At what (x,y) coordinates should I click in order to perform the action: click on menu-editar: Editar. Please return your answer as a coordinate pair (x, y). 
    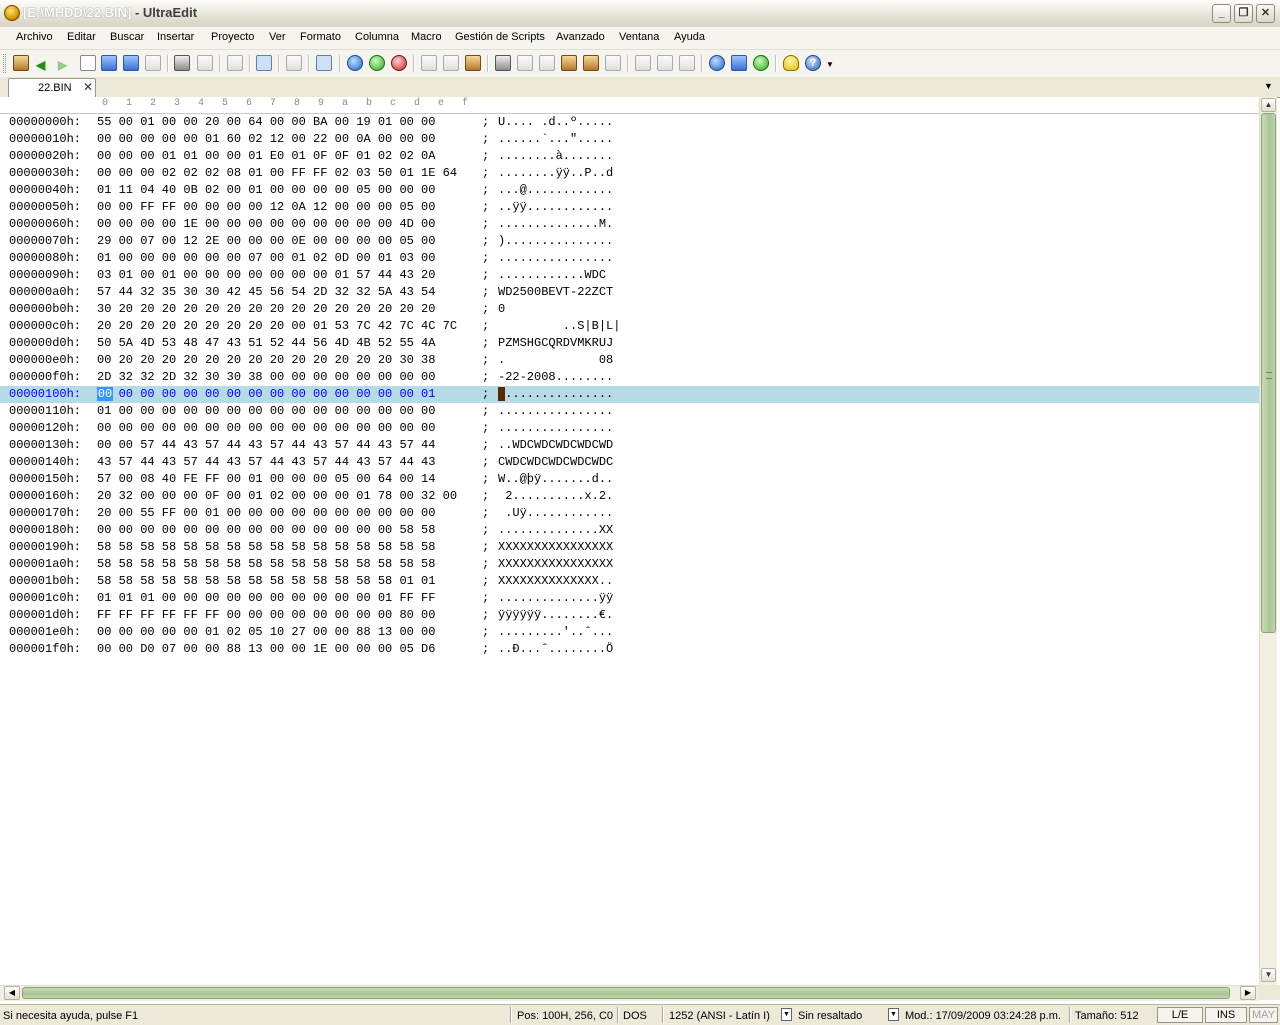
    Looking at the image, I should click on (81, 37).